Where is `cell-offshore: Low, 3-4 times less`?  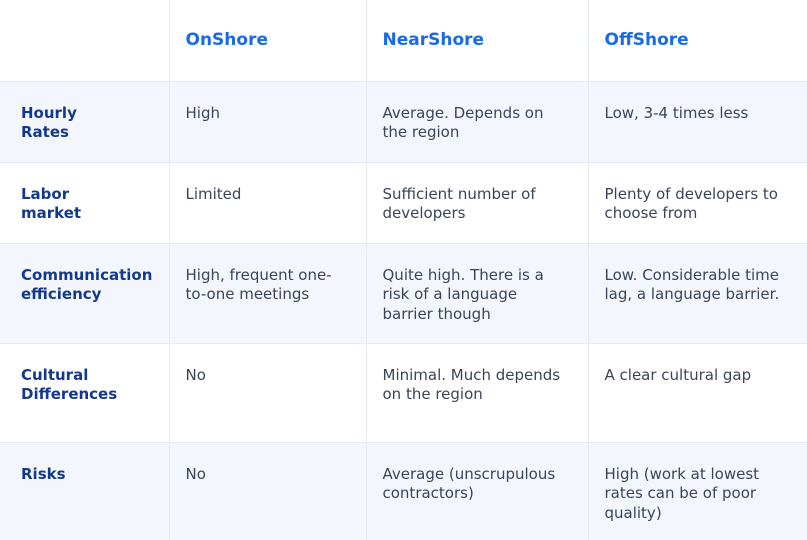
cell-offshore: Low, 3-4 times less is located at coordinates (697, 122).